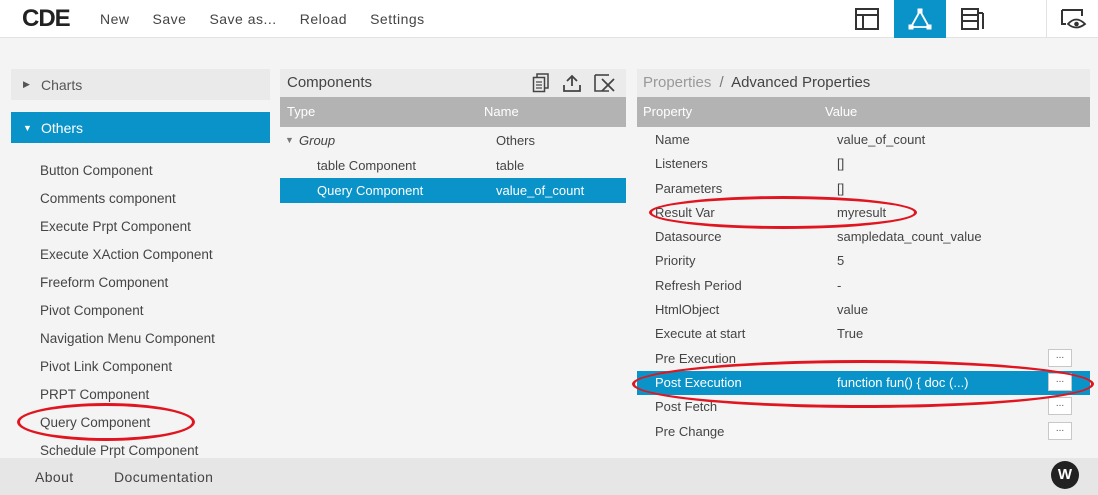 The height and width of the screenshot is (495, 1098). Describe the element at coordinates (668, 111) in the screenshot. I see `column-property: Property` at that location.